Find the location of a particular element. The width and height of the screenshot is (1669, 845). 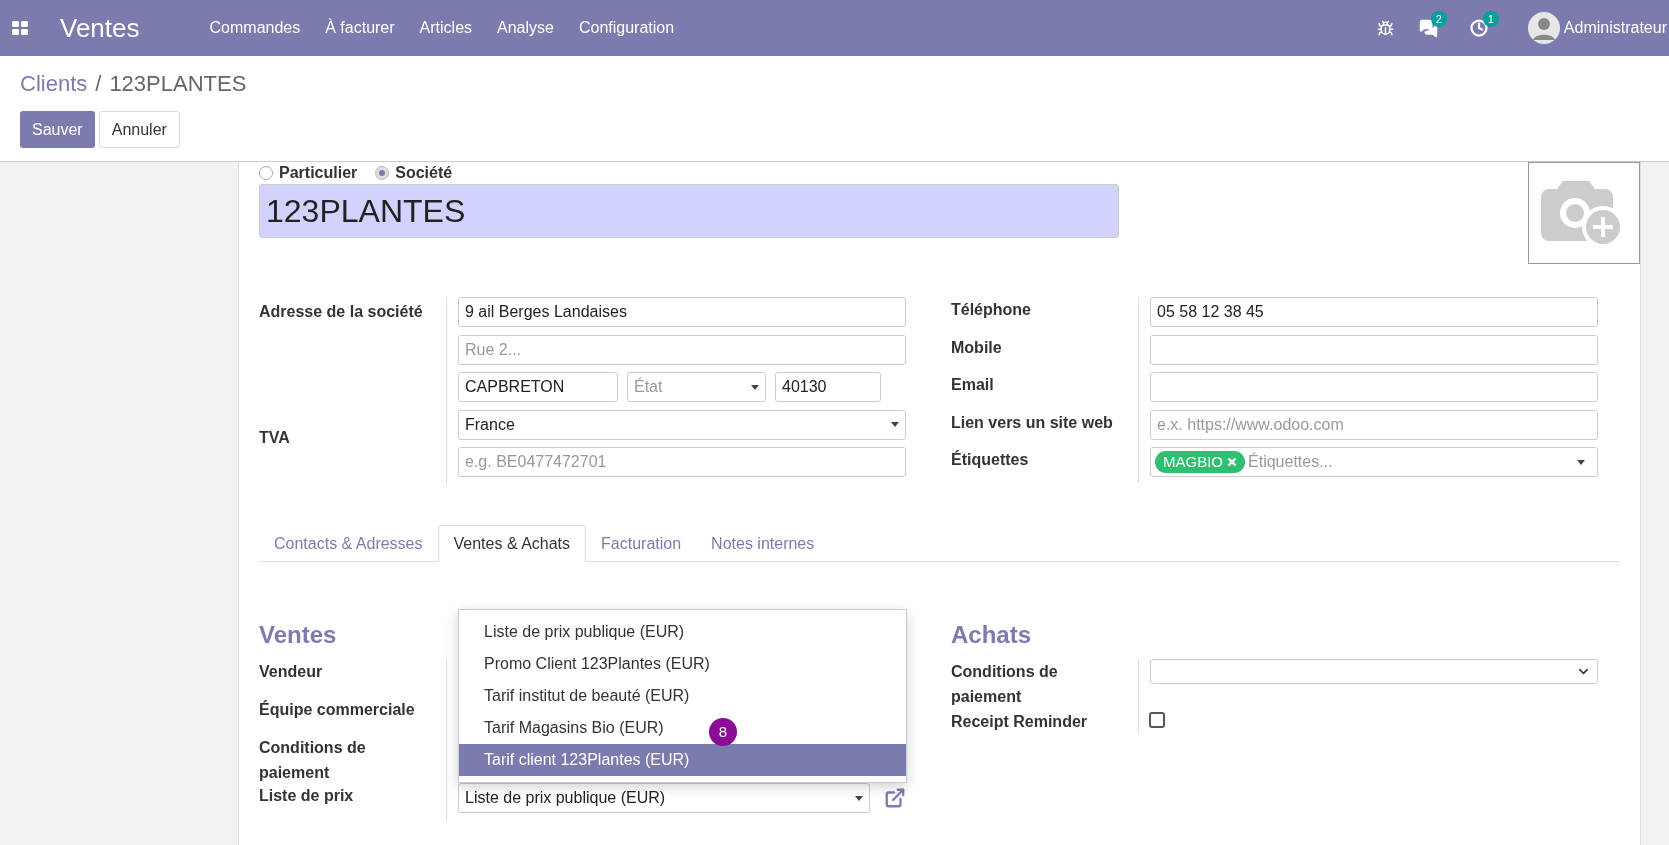

field-label: TVA is located at coordinates (275, 438).